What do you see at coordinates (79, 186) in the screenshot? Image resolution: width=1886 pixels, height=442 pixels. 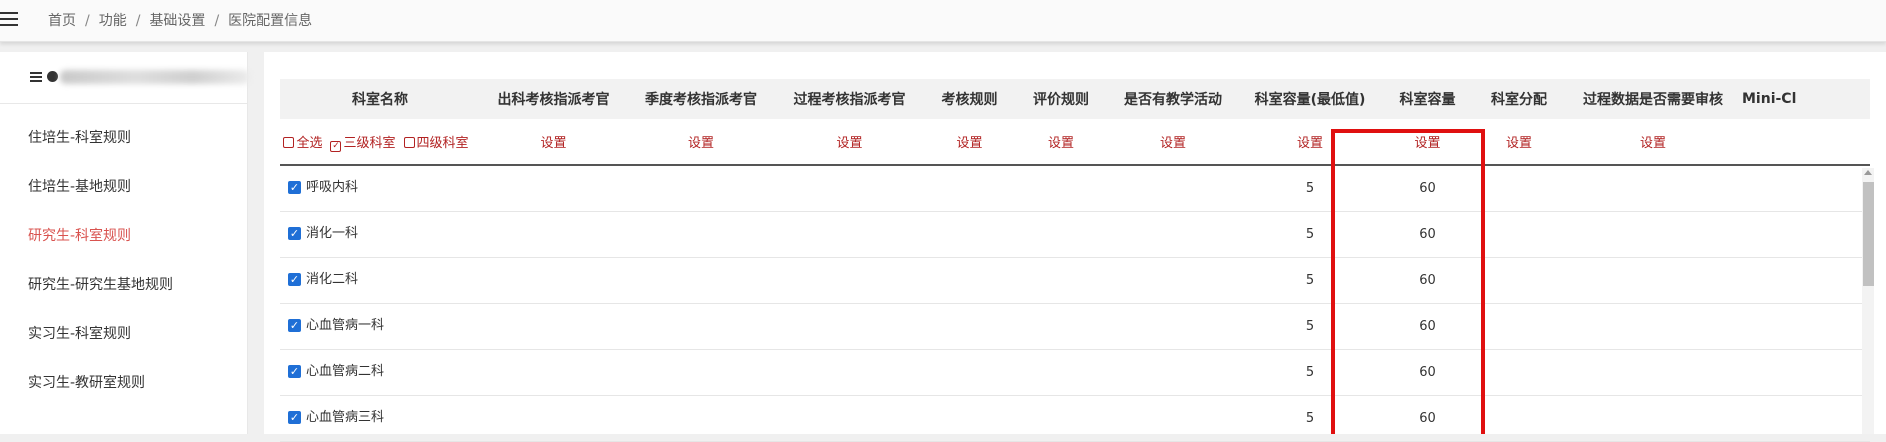 I see `sidebar-item-resident-base-rules: 住培生-基地规则` at bounding box center [79, 186].